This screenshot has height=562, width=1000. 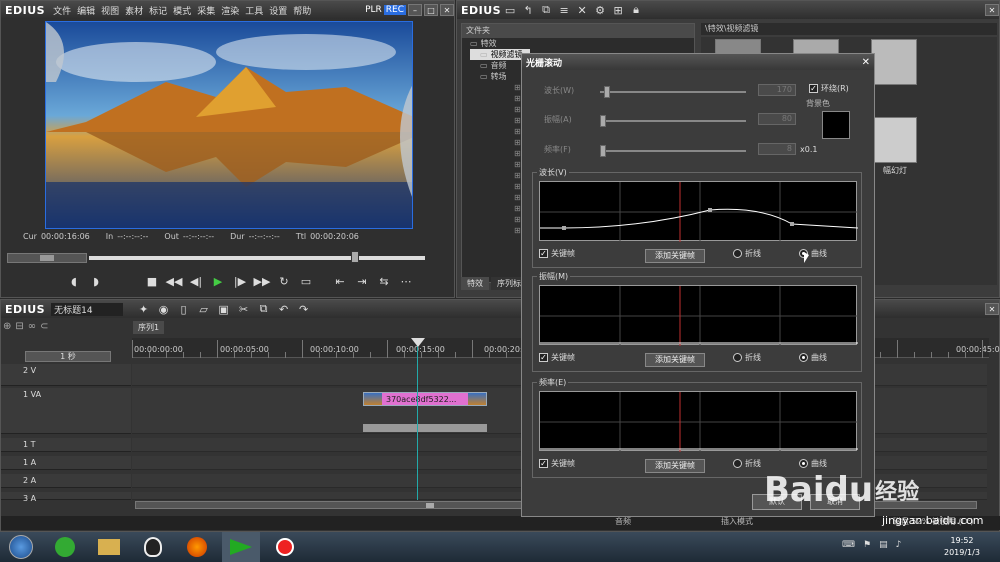 I want to click on lock-icon: 🔒︎, so click(x=636, y=10).